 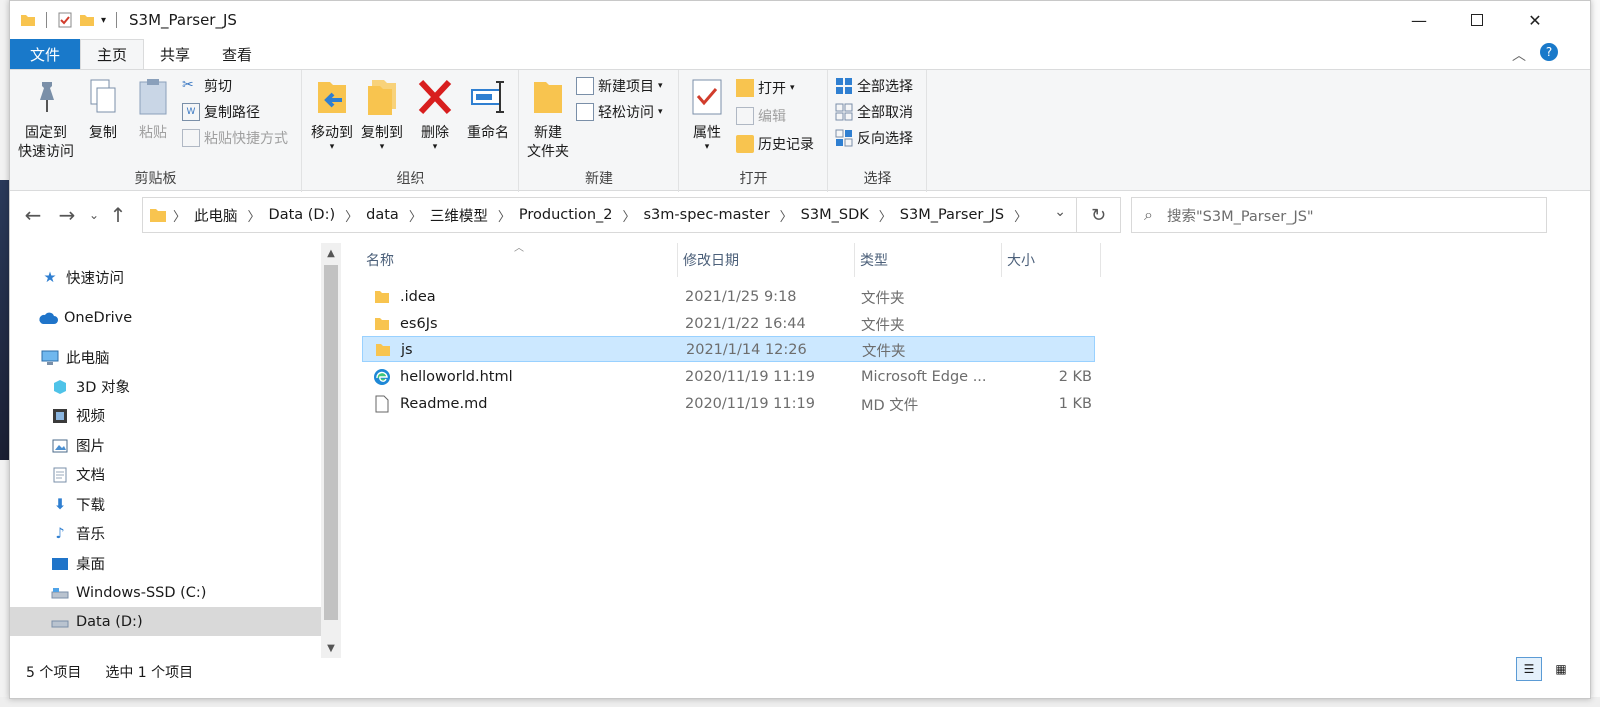 What do you see at coordinates (331, 442) in the screenshot?
I see `scrollbar-thumb` at bounding box center [331, 442].